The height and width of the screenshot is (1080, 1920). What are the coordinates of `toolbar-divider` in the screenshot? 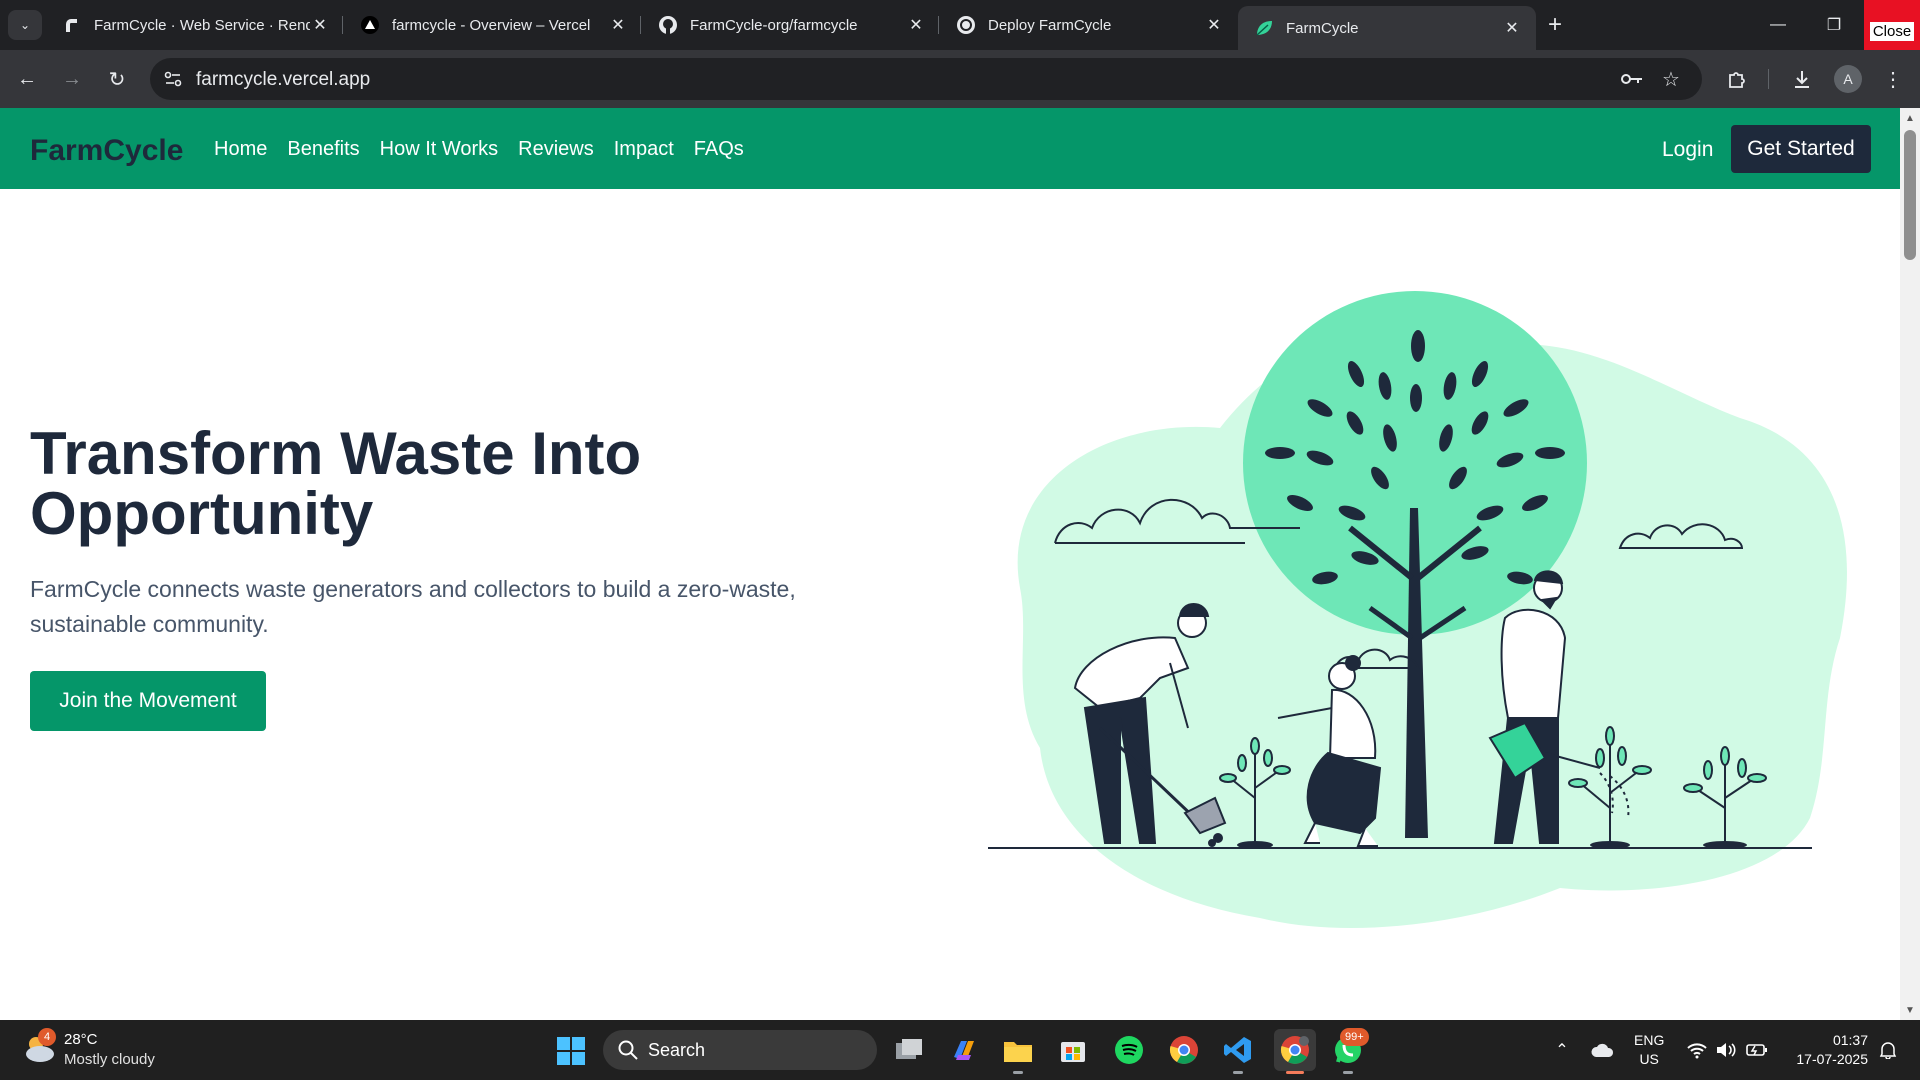 It's located at (1768, 79).